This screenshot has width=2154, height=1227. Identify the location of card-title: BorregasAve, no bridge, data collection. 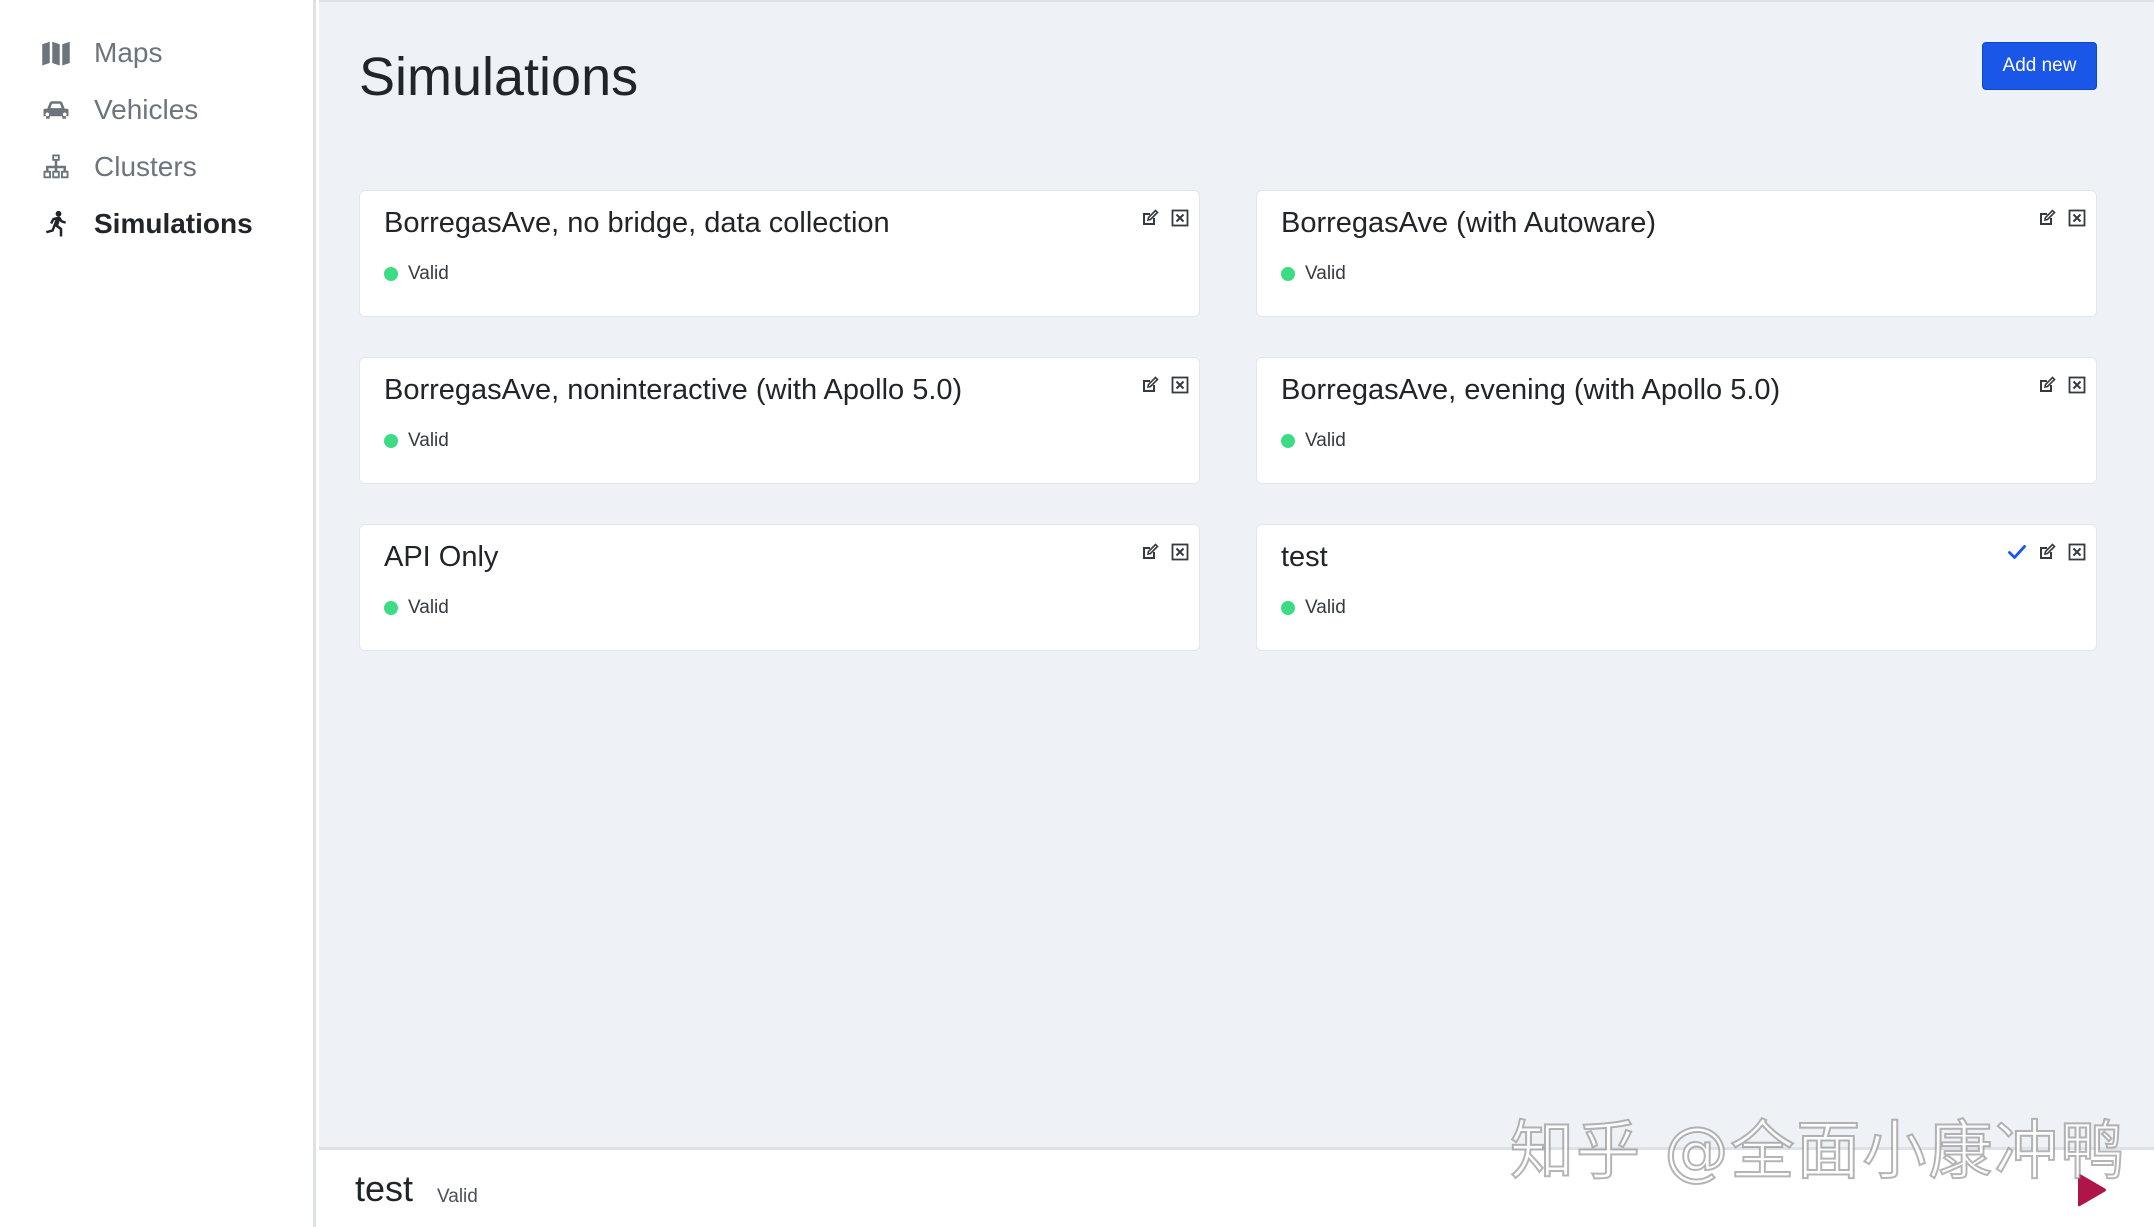
(637, 223).